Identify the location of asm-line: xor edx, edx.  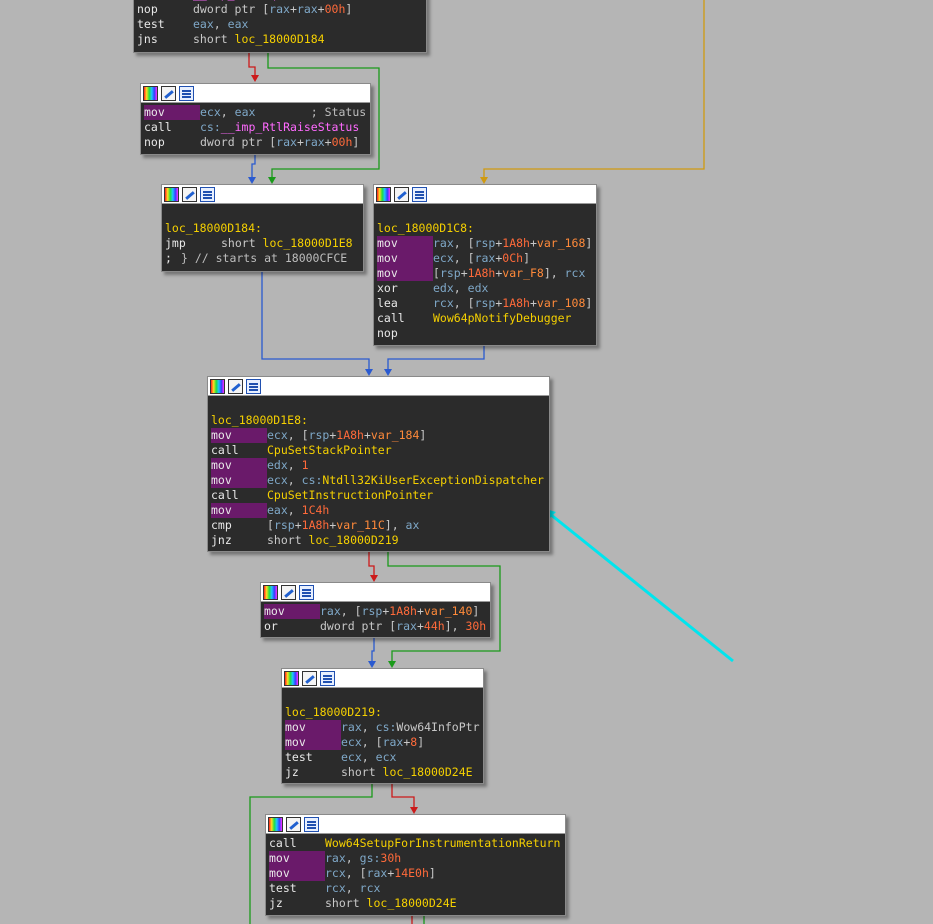
(485, 288).